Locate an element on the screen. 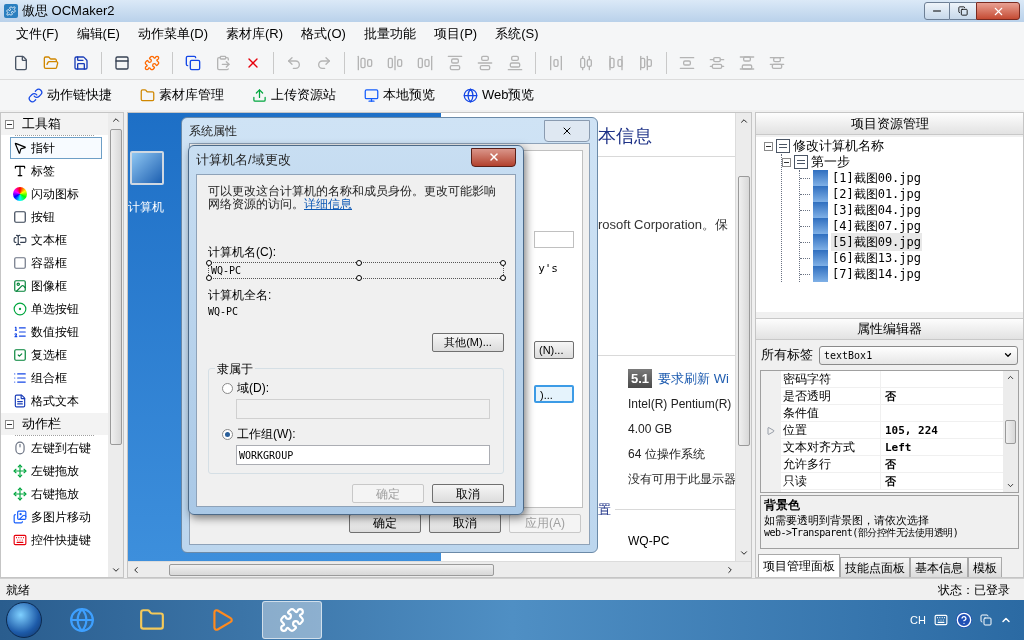 This screenshot has height=640, width=1024. help-icon is located at coordinates (964, 620).